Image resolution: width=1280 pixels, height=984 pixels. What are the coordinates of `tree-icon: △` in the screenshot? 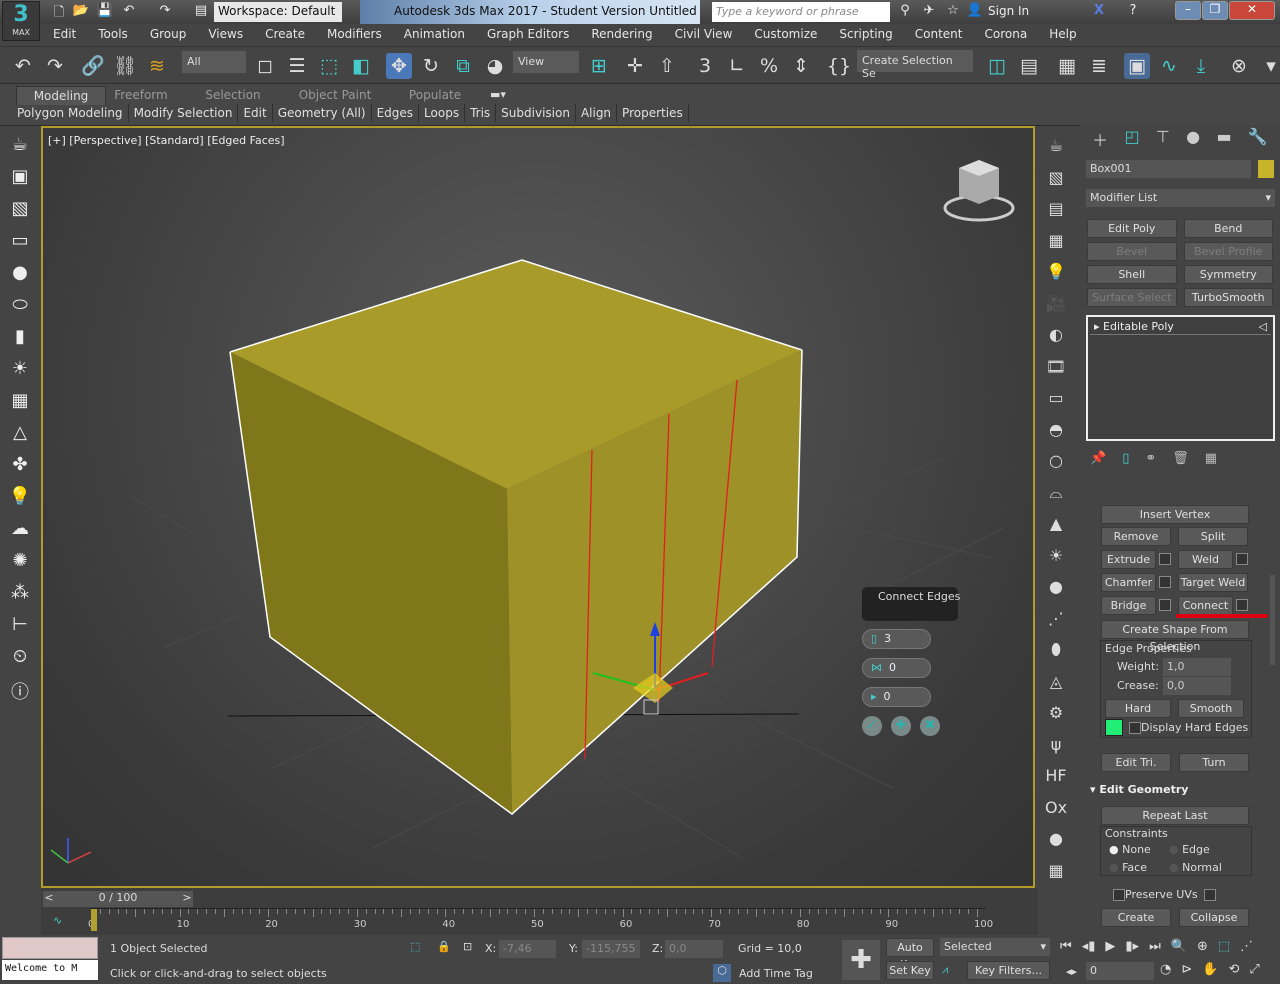 It's located at (20, 436).